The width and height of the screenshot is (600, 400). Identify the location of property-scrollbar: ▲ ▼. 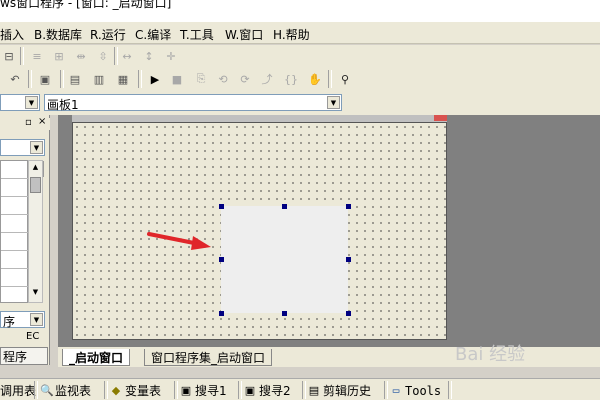
(35, 231).